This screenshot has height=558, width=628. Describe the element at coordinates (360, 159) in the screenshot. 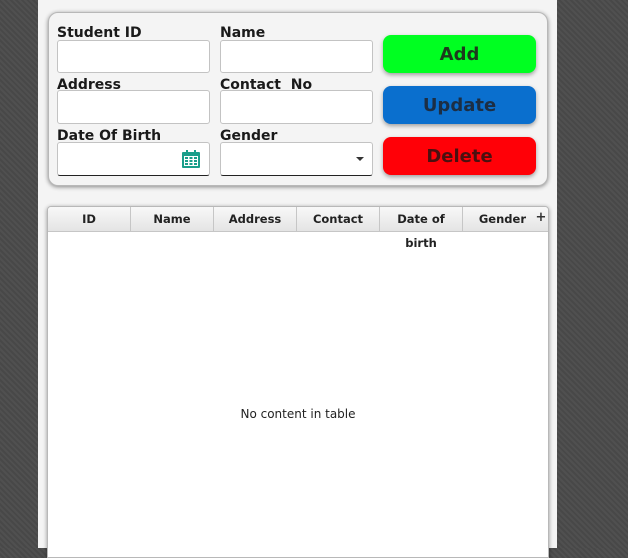

I see `chevron-down-icon` at that location.